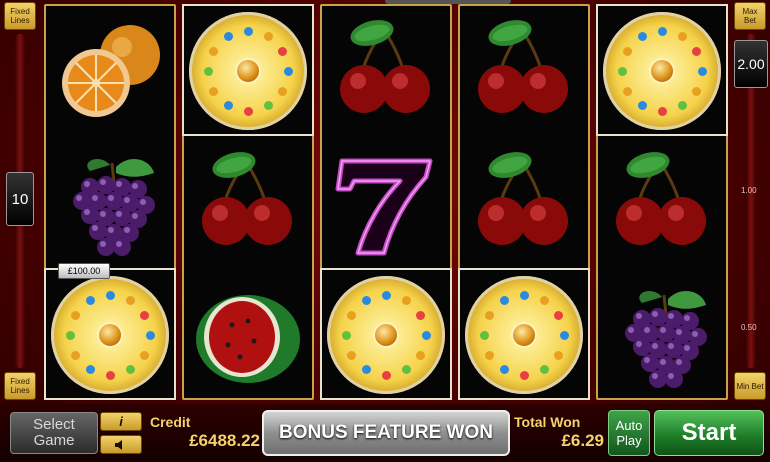  Describe the element at coordinates (547, 422) in the screenshot. I see `total-won-label: Total Won` at that location.